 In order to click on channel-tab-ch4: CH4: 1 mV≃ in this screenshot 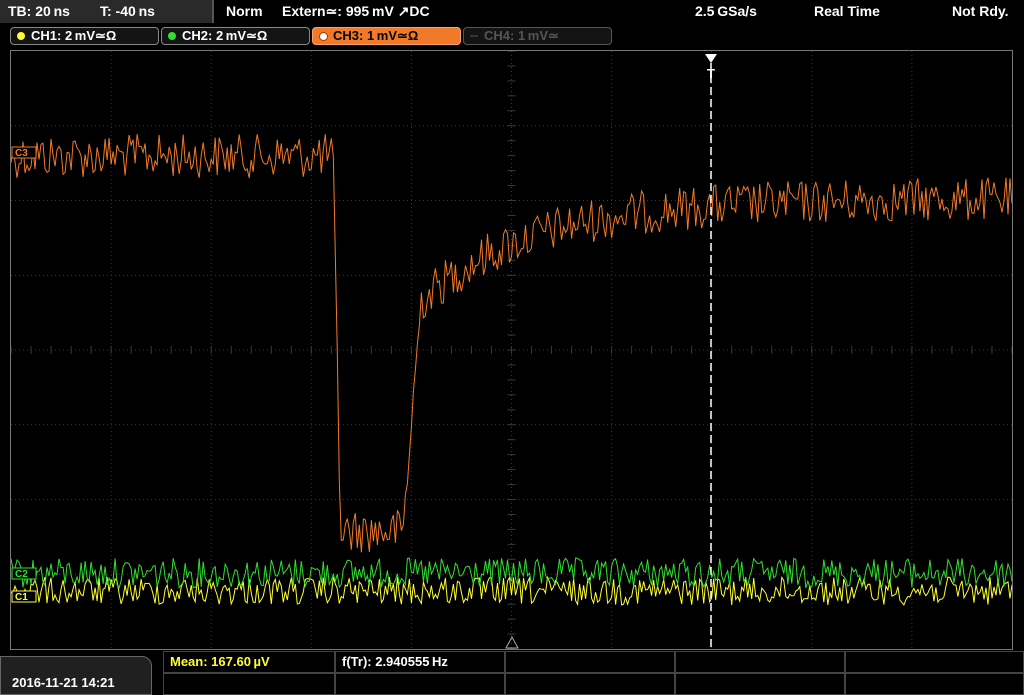, I will do `click(537, 36)`.